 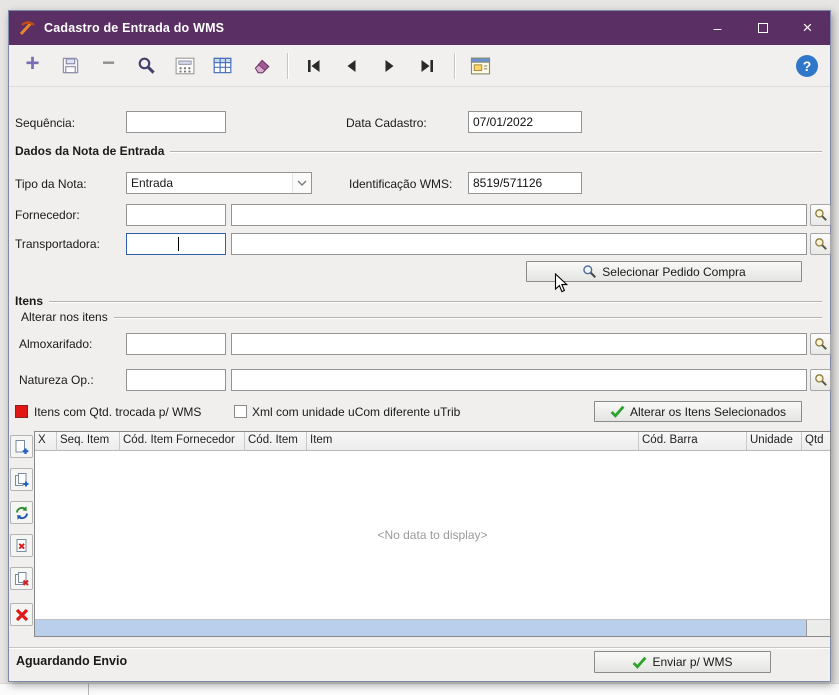 I want to click on save-button, so click(x=70, y=65).